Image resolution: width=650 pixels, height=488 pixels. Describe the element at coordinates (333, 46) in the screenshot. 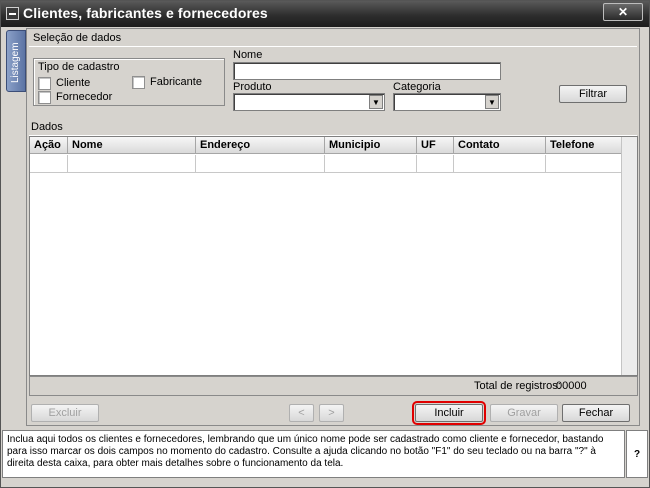

I see `selecao-separator` at that location.